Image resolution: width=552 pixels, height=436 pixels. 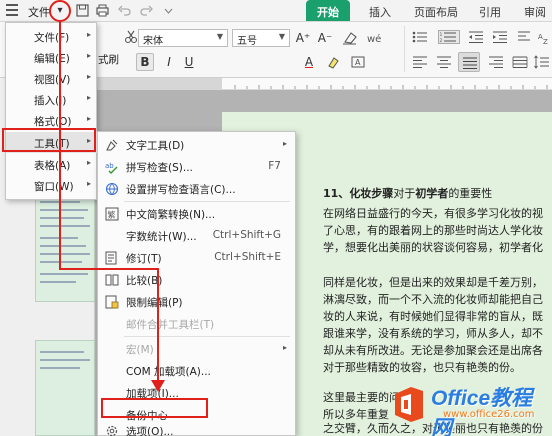 I want to click on customize-qat-icon, so click(x=168, y=10).